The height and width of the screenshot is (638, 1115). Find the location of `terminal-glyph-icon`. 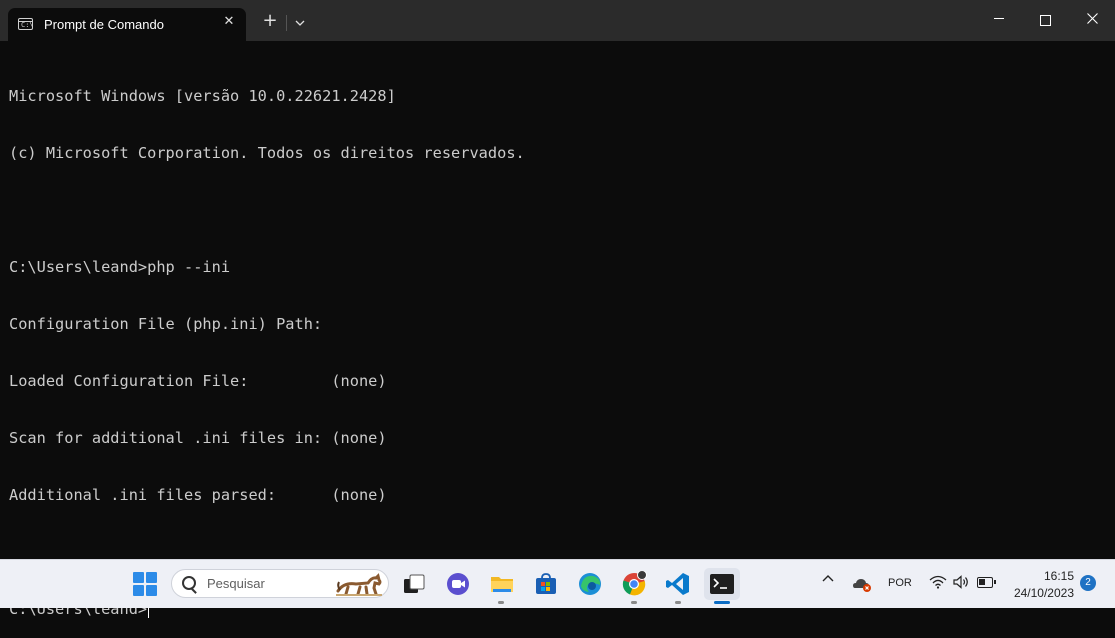

terminal-glyph-icon is located at coordinates (722, 584).